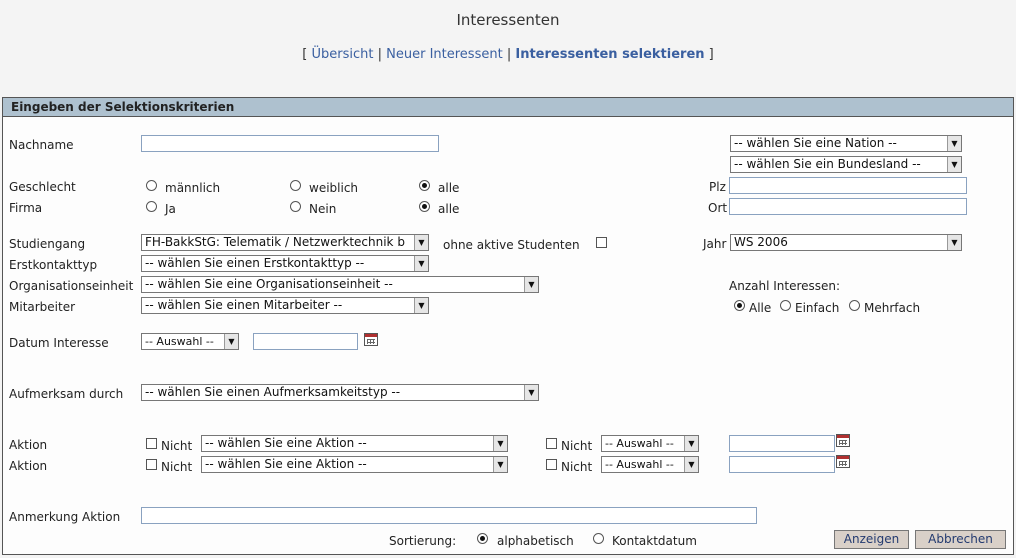 This screenshot has width=1016, height=558. I want to click on nav-new-link: Neuer Interessent, so click(444, 54).